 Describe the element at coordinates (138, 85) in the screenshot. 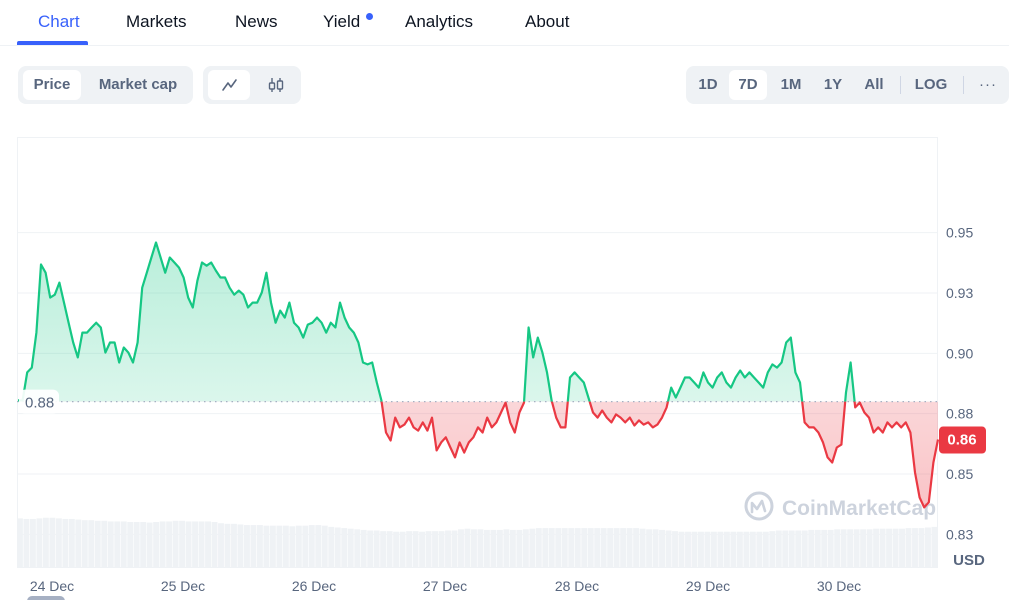

I see `market-cap-button: Market cap` at that location.